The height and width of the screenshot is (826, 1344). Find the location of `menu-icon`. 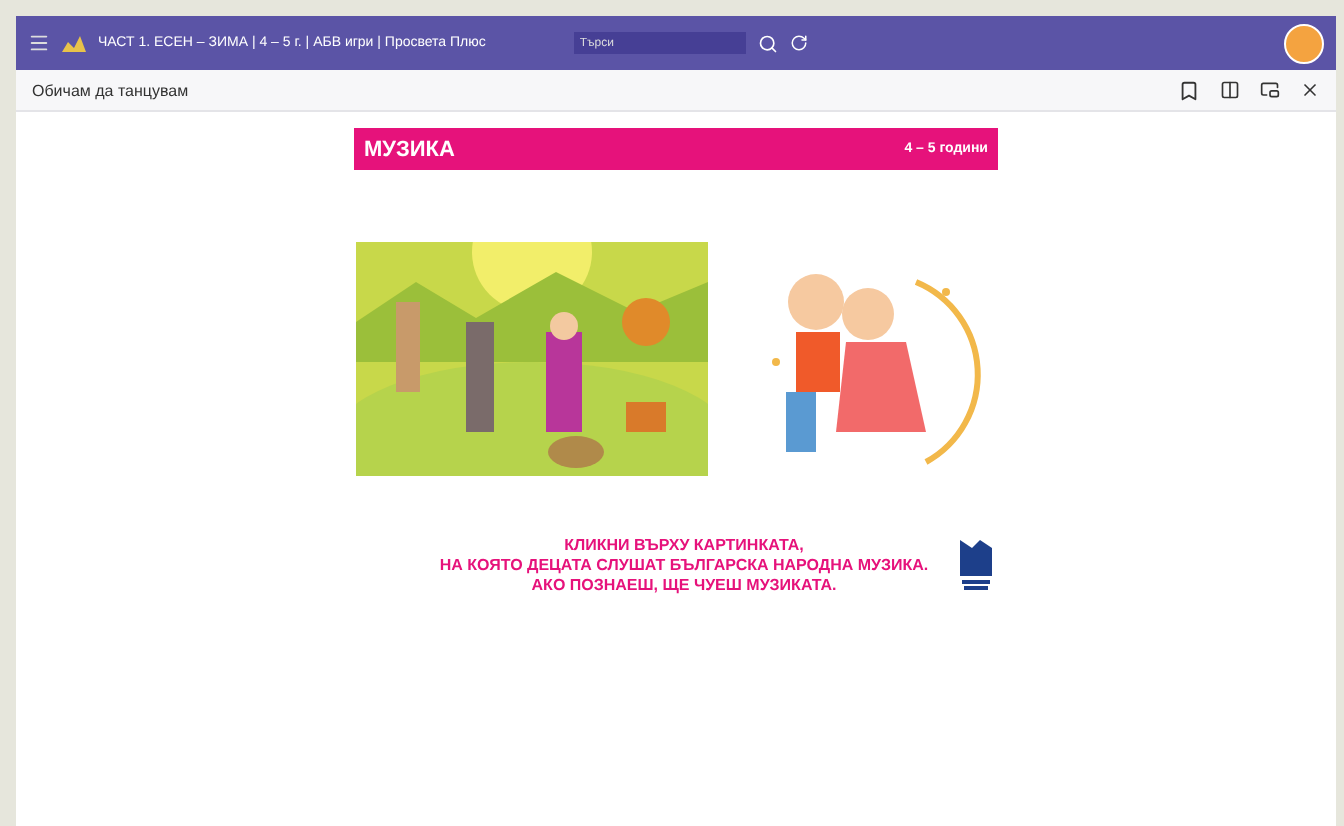

menu-icon is located at coordinates (39, 43).